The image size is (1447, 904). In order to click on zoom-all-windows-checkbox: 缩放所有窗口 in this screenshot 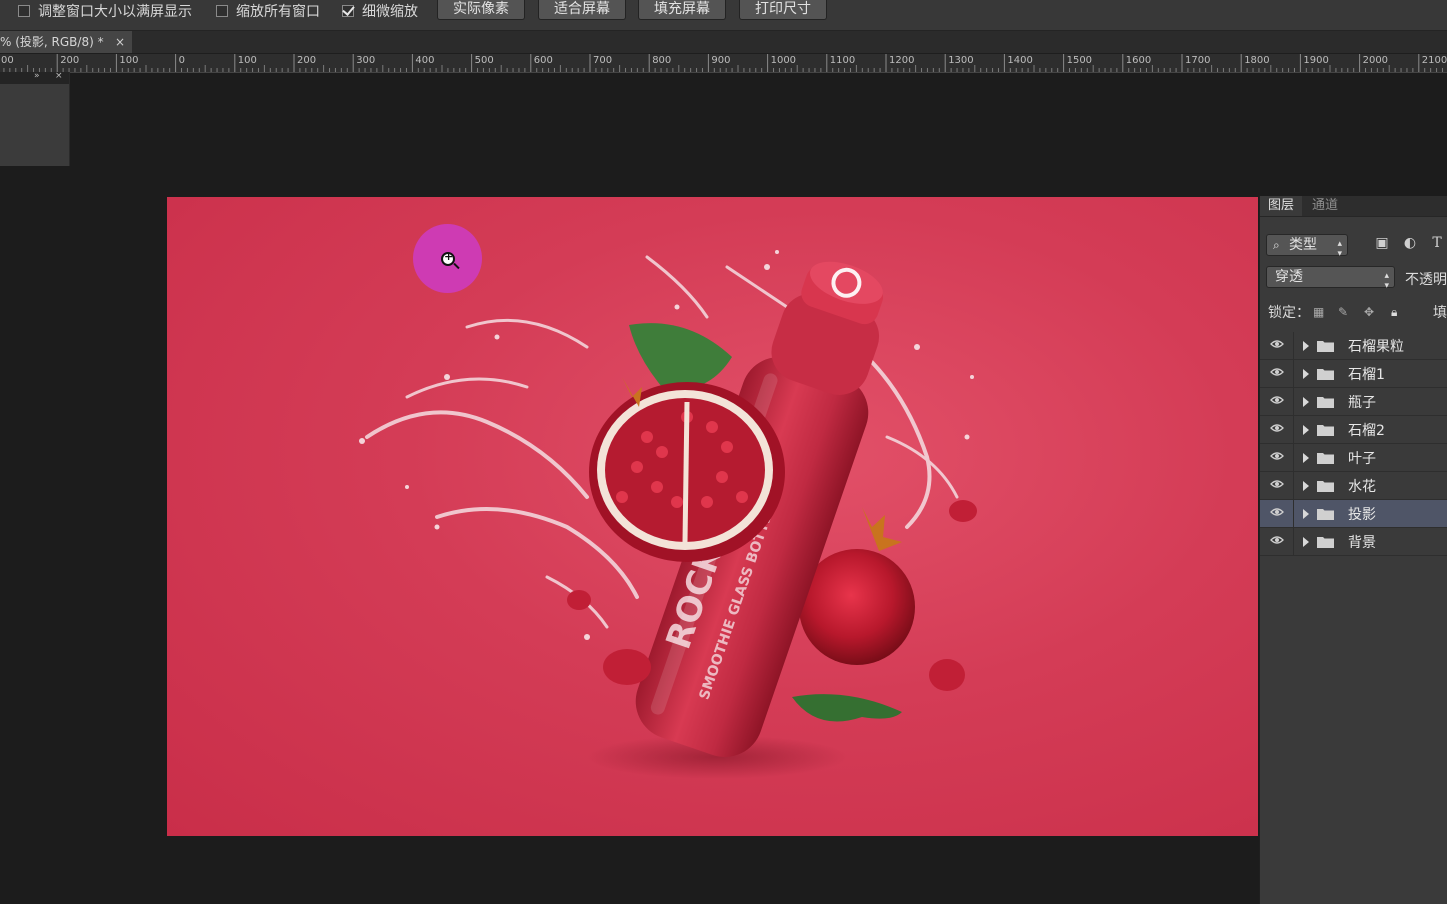, I will do `click(268, 11)`.